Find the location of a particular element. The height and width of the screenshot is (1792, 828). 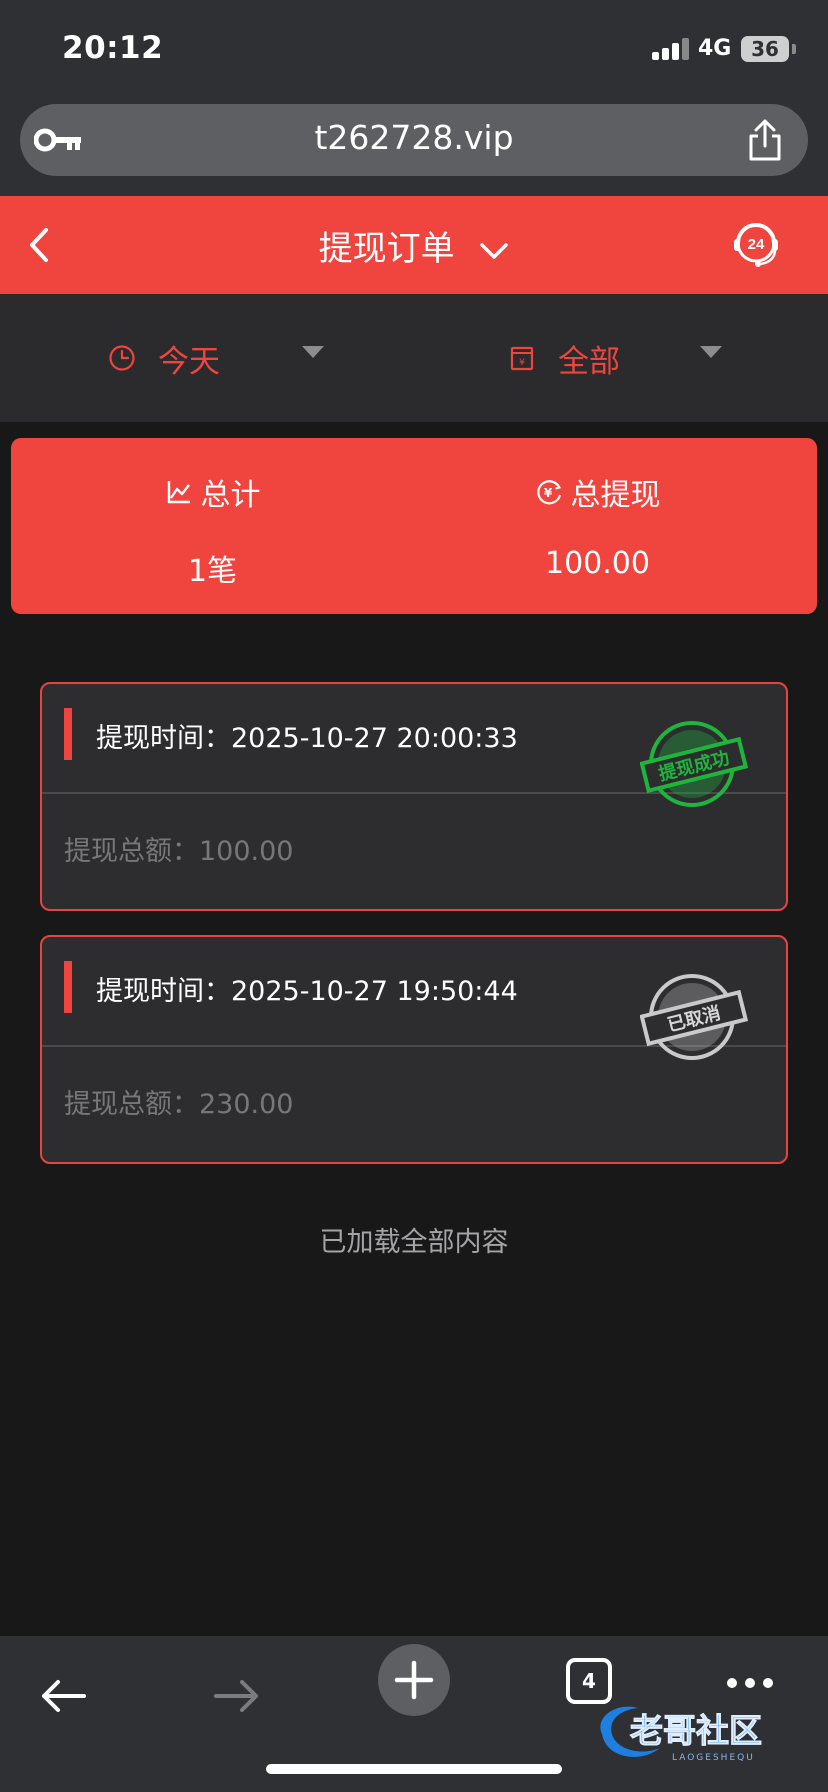

clock-icon is located at coordinates (122, 358).